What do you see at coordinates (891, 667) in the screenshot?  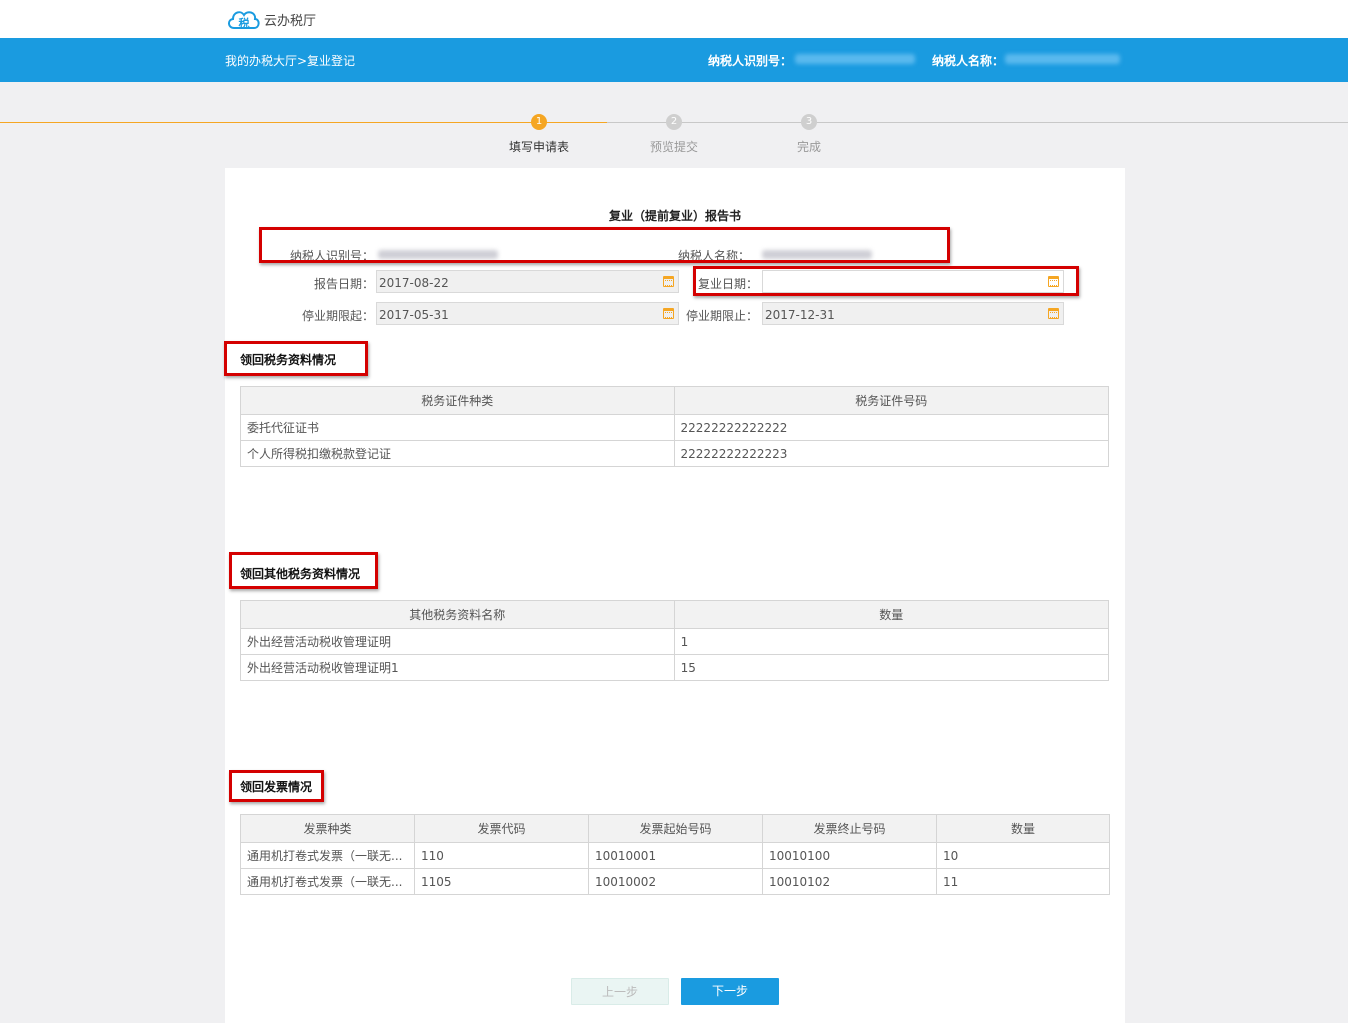 I see `table-cell: 15` at bounding box center [891, 667].